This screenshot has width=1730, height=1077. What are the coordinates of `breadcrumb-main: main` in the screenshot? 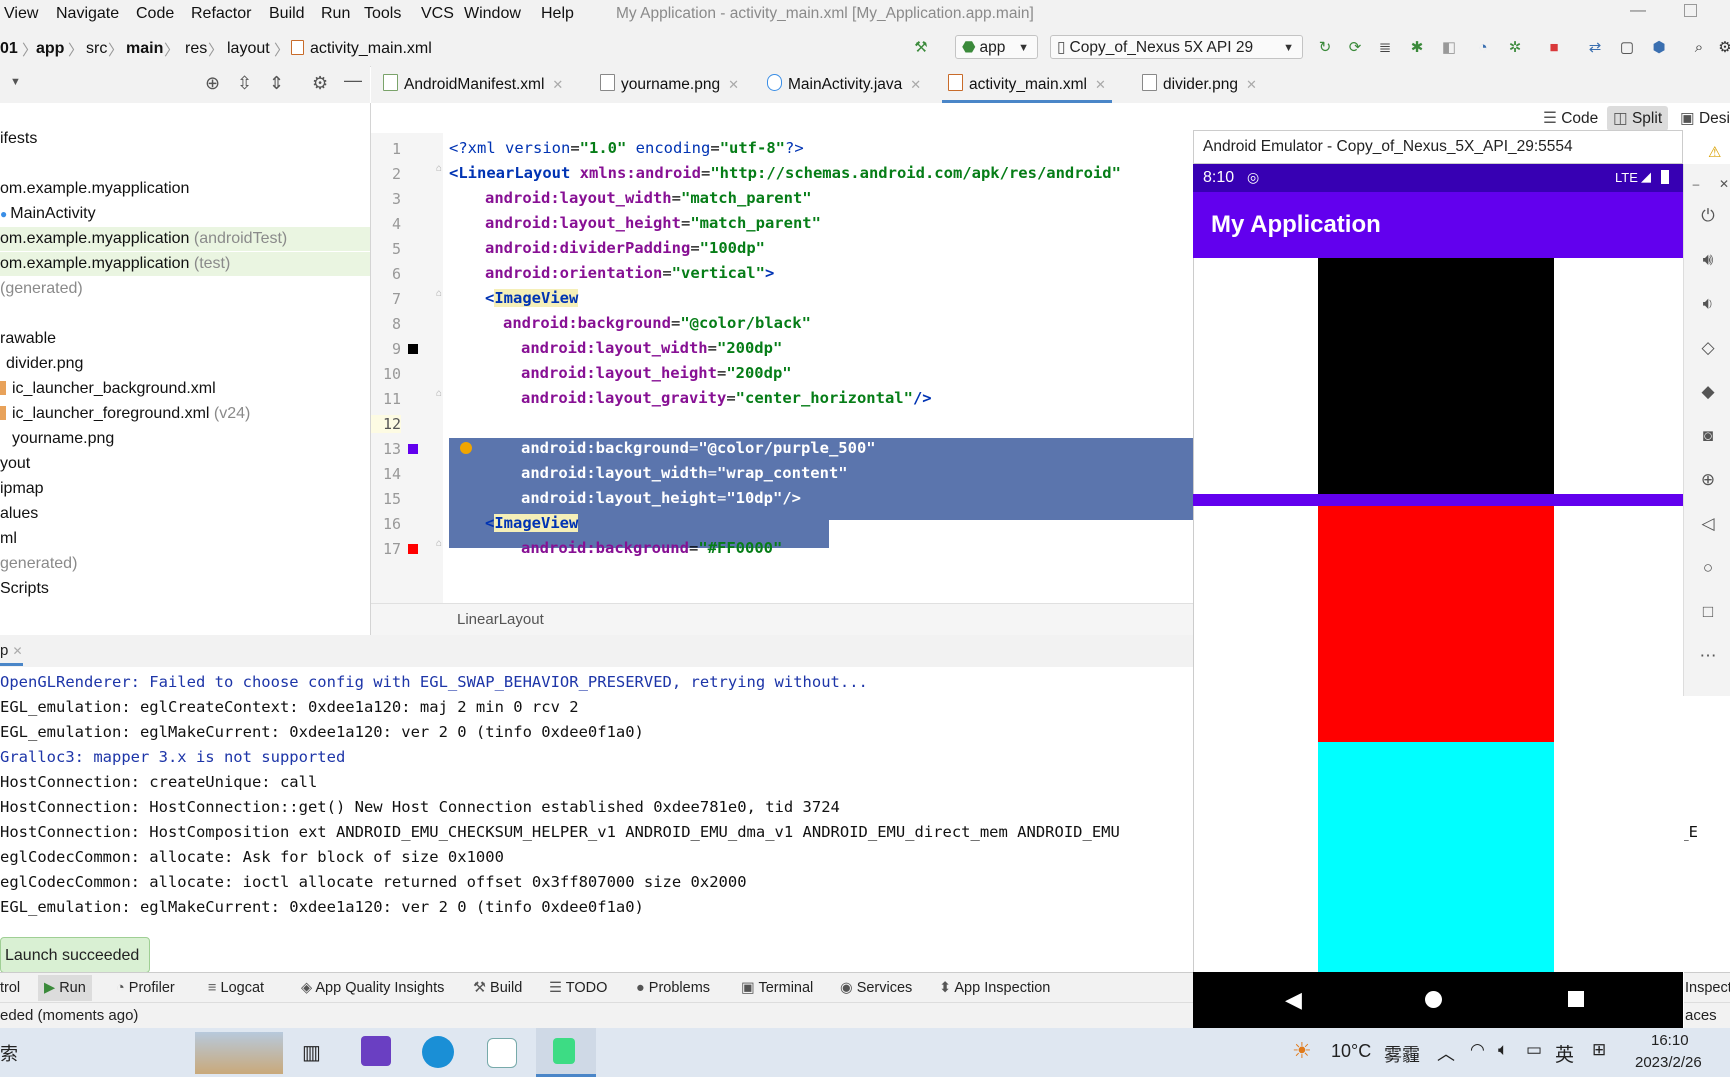 It's located at (144, 49).